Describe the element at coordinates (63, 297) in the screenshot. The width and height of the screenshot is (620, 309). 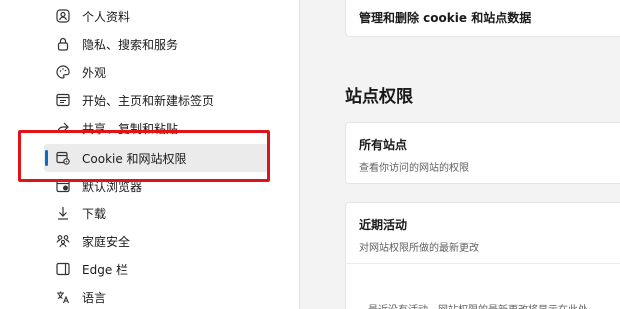
I see `language-icon` at that location.